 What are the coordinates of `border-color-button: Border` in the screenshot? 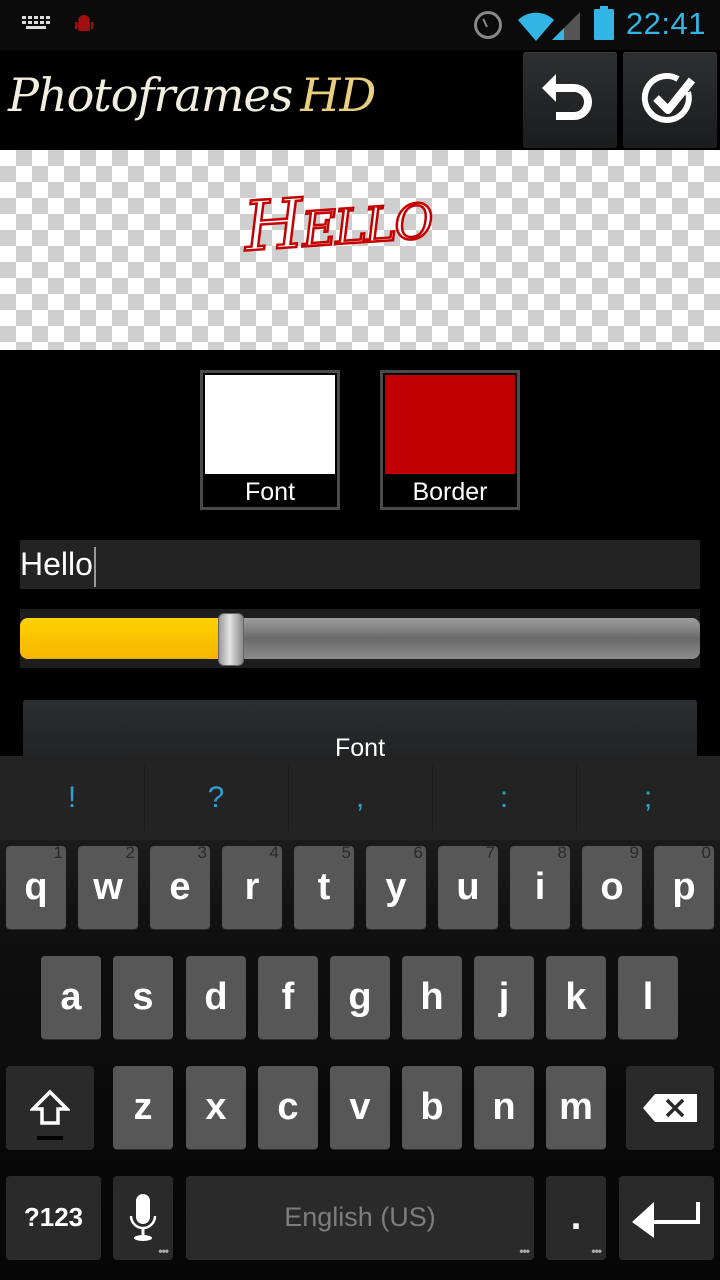 It's located at (450, 440).